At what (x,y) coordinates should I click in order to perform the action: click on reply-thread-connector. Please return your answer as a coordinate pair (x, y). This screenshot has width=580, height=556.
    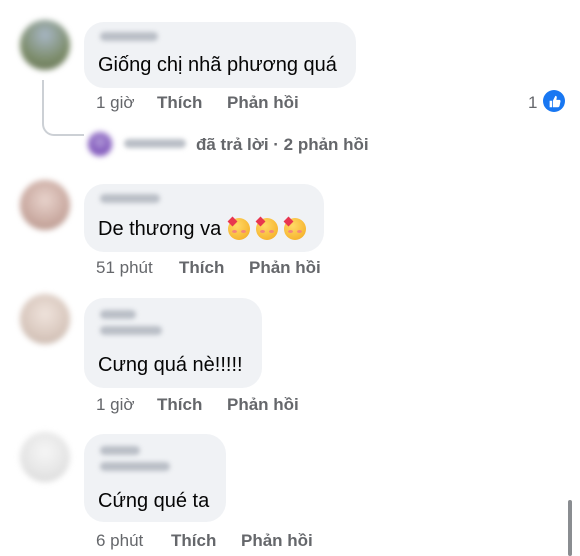
    Looking at the image, I should click on (63, 108).